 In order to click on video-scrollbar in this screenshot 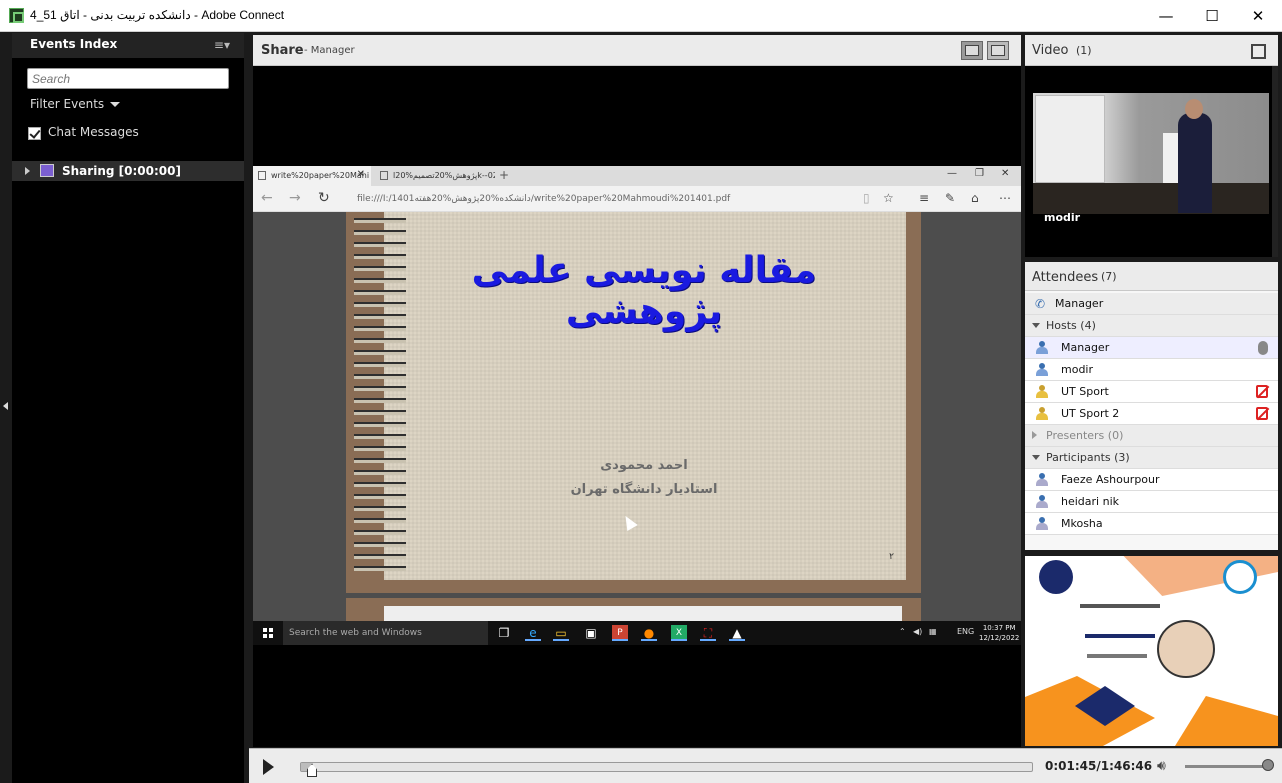, I will do `click(1275, 161)`.